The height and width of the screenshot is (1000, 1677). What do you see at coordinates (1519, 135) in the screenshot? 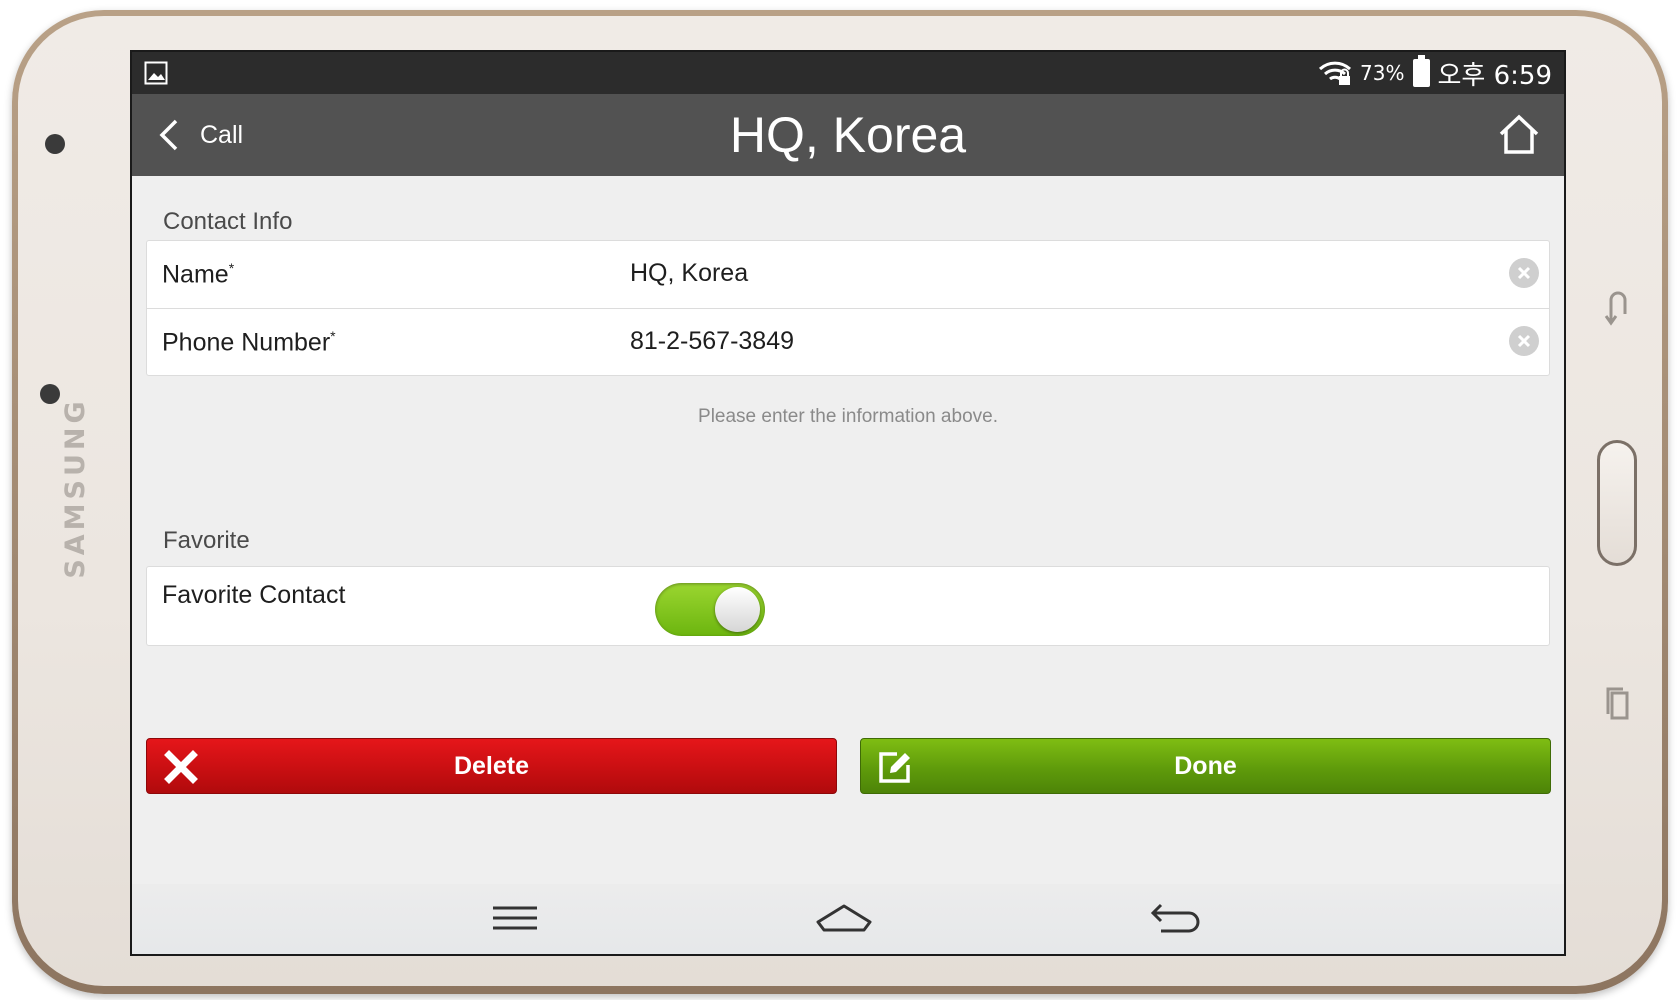
I see `home-icon` at bounding box center [1519, 135].